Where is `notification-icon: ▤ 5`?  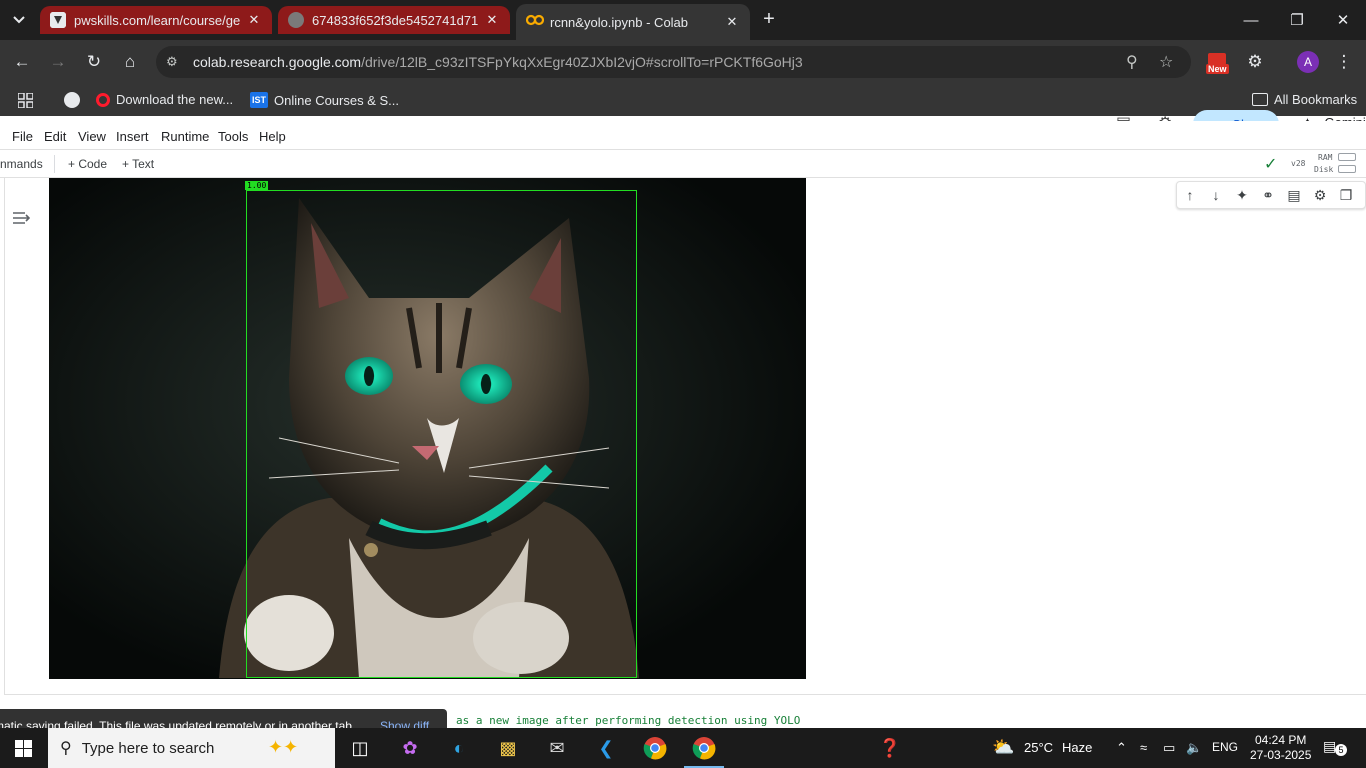
notification-icon: ▤ 5 is located at coordinates (1335, 748).